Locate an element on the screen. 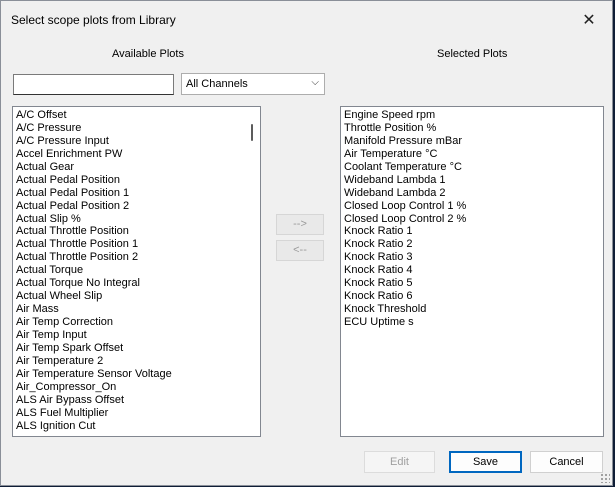 The width and height of the screenshot is (615, 487). list-item: Actual Throttle Position is located at coordinates (136, 231).